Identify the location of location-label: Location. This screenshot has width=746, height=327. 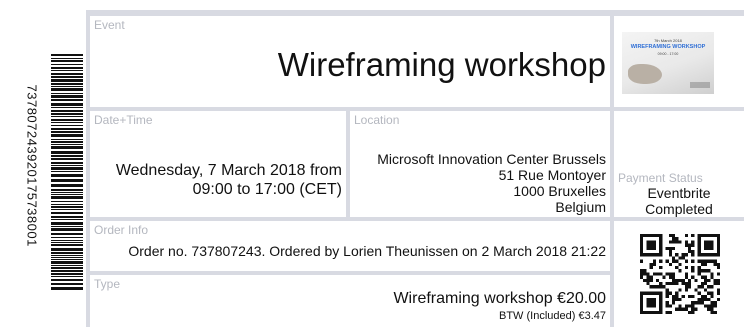
(377, 120).